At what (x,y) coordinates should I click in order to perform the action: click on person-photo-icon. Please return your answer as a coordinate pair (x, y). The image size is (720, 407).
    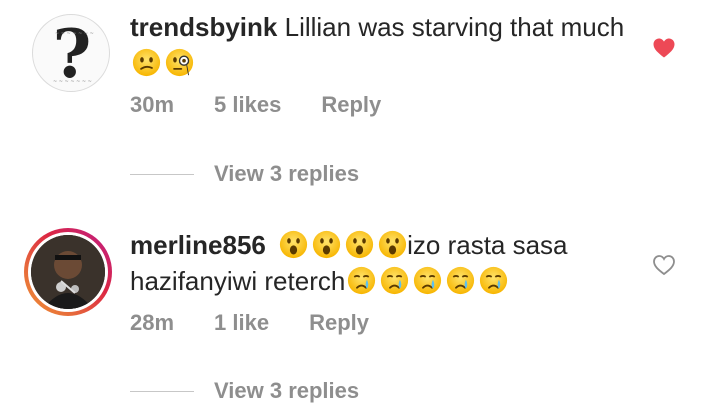
    Looking at the image, I should click on (68, 272).